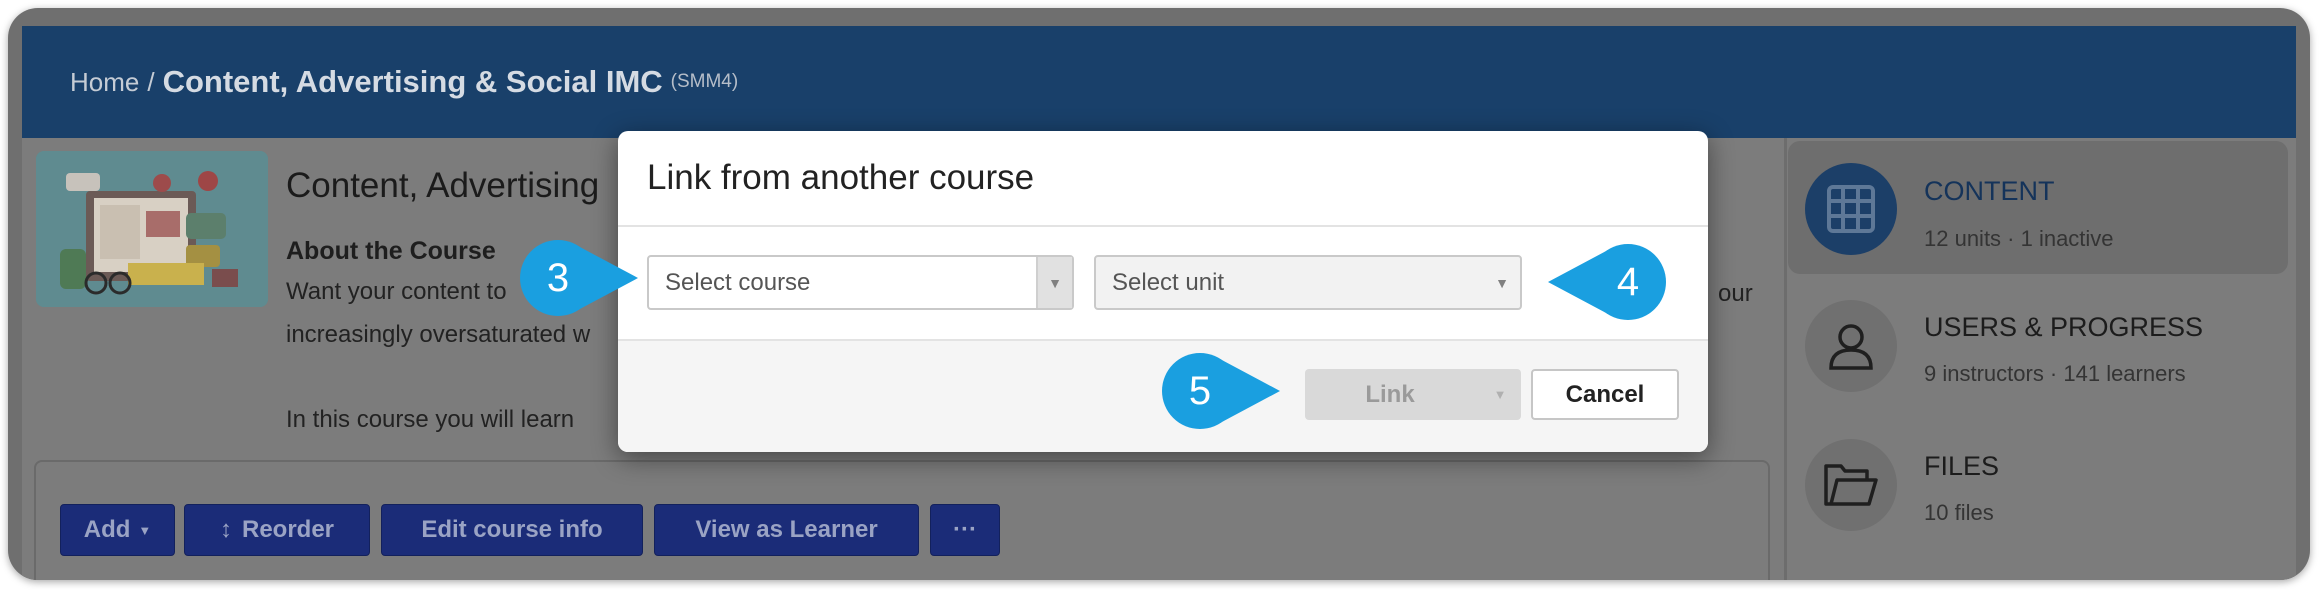  I want to click on grid-icon, so click(1851, 209).